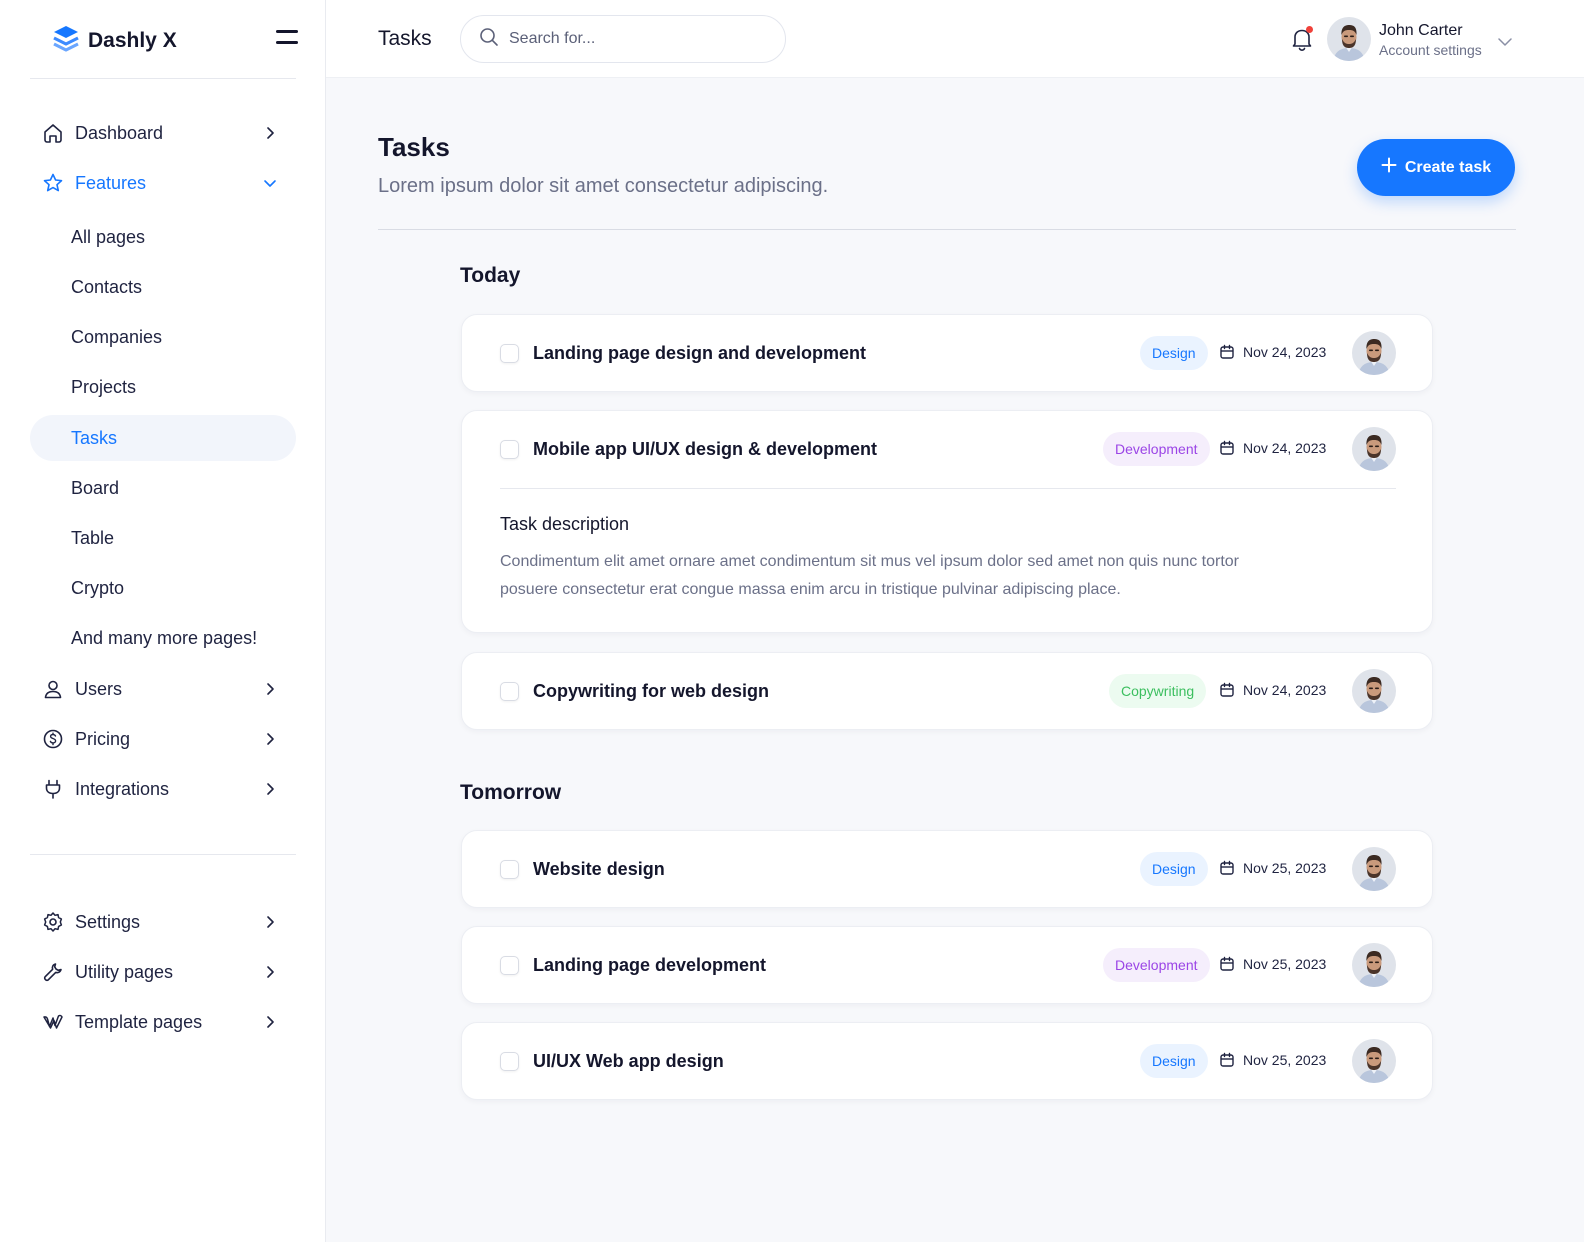 This screenshot has height=1242, width=1584. Describe the element at coordinates (414, 147) in the screenshot. I see `page-title: Tasks` at that location.